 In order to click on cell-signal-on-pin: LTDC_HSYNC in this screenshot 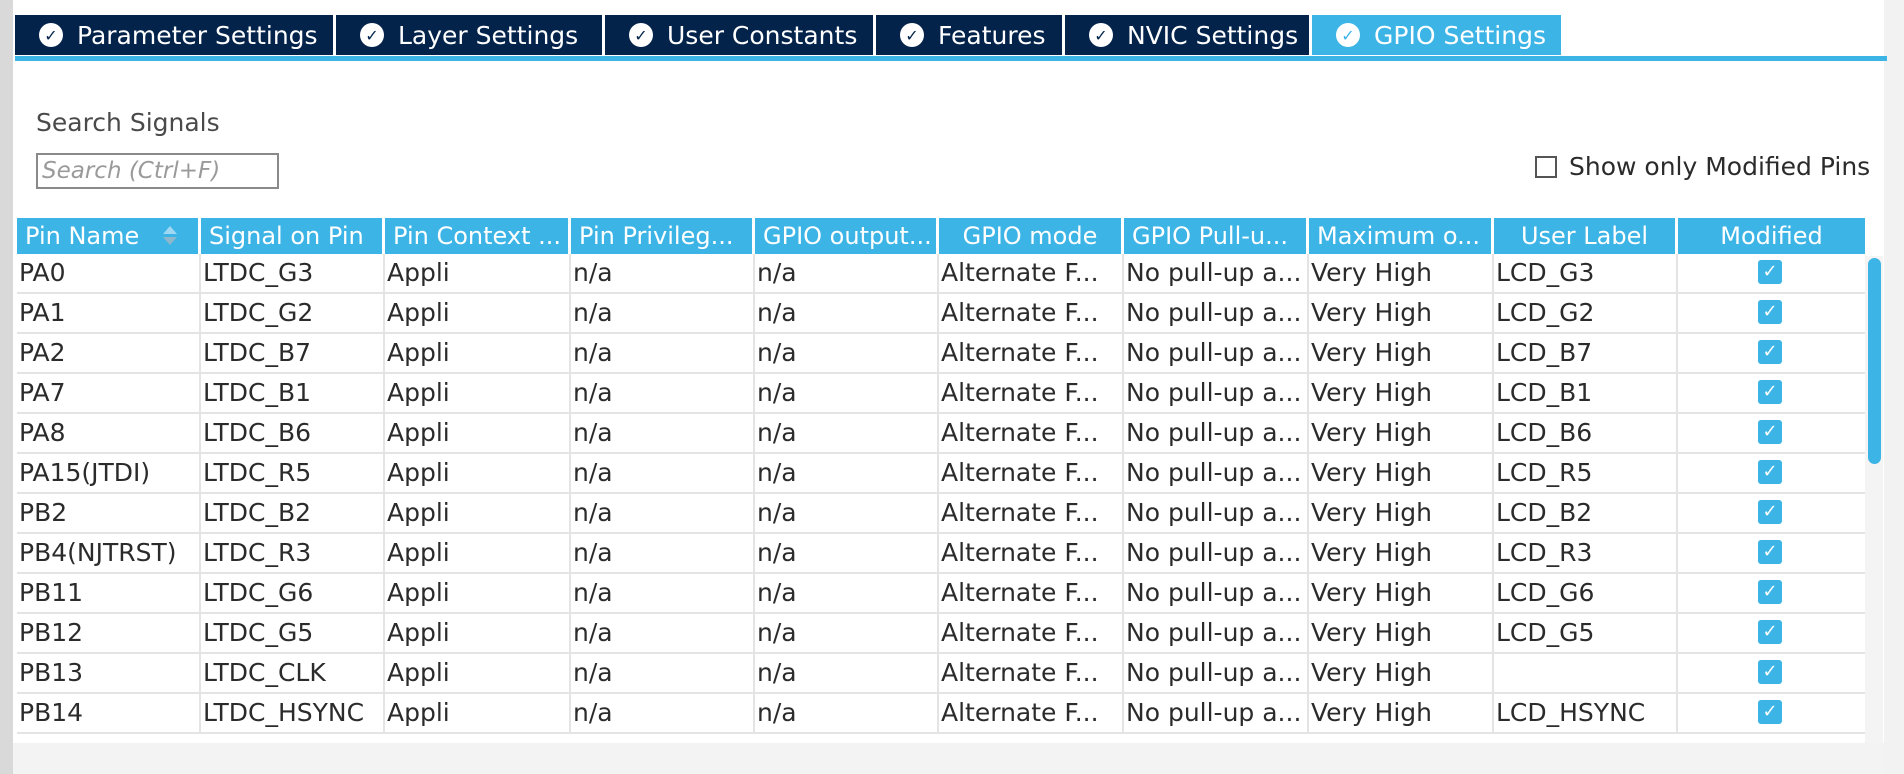, I will do `click(293, 713)`.